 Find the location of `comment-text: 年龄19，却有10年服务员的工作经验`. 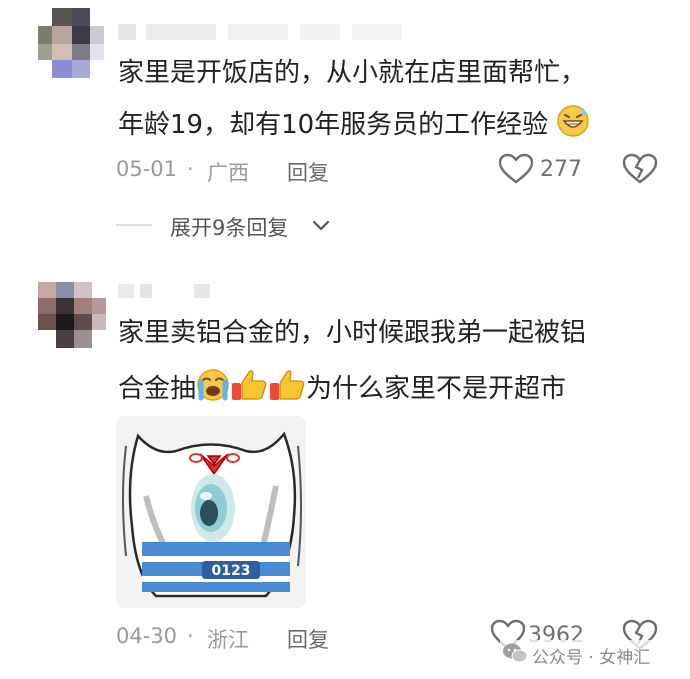

comment-text: 年龄19，却有10年服务员的工作经验 is located at coordinates (333, 125).